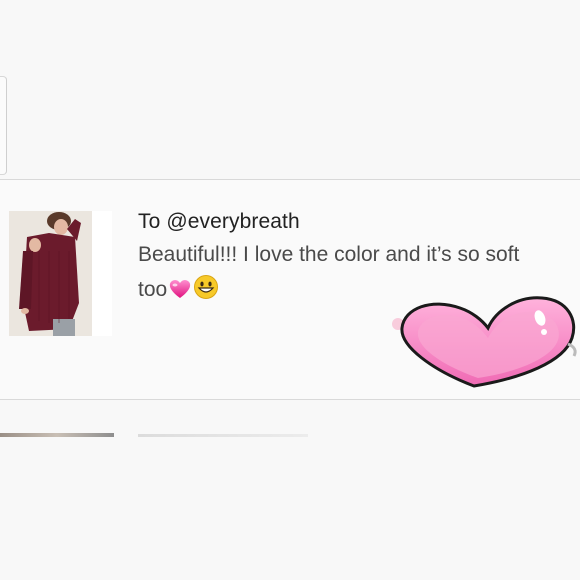 This screenshot has width=580, height=580. Describe the element at coordinates (486, 342) in the screenshot. I see `pink-heart-sticker-icon` at that location.